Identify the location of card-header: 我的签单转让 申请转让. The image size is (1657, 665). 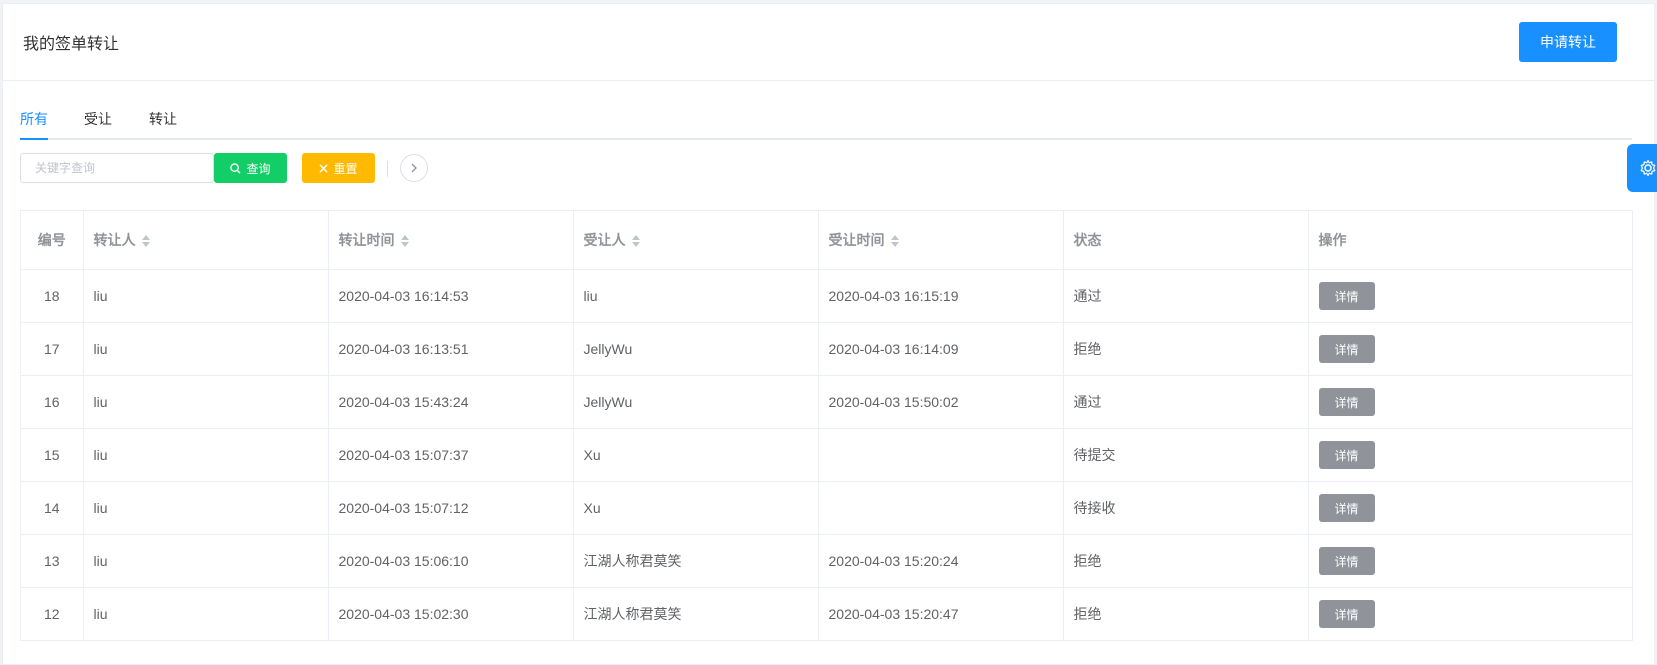
(828, 42).